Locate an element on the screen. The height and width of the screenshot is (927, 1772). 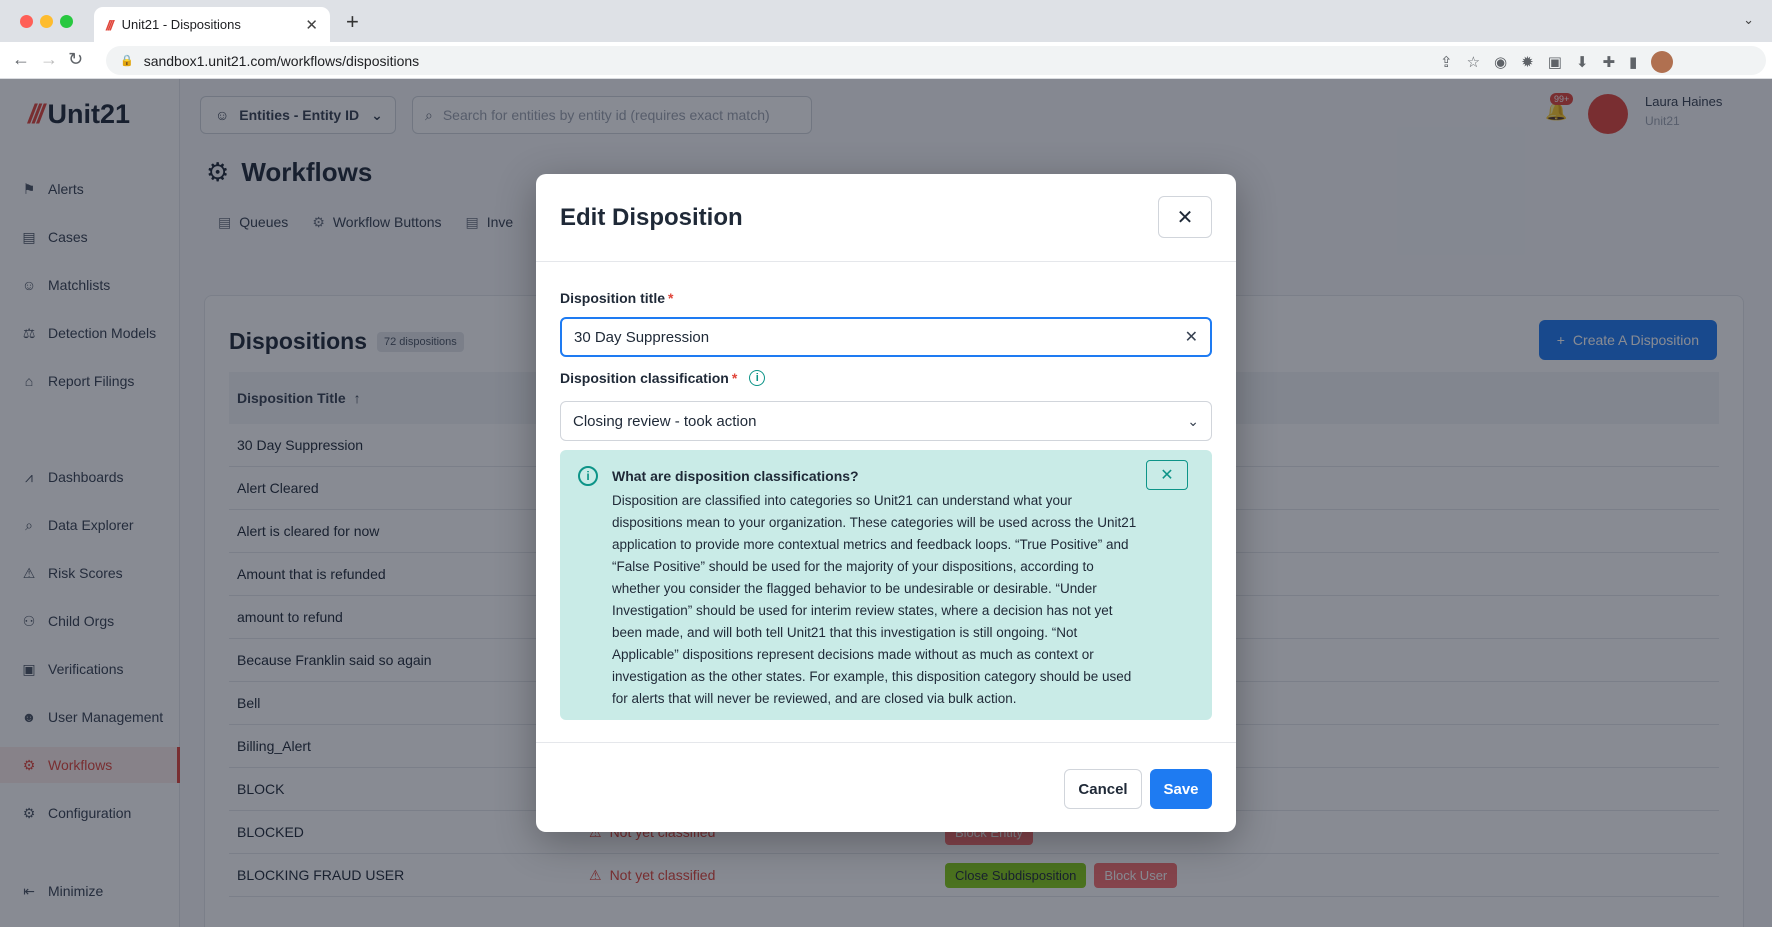
browser-tab: /// Unit21 - Dispositions ✕ is located at coordinates (212, 24).